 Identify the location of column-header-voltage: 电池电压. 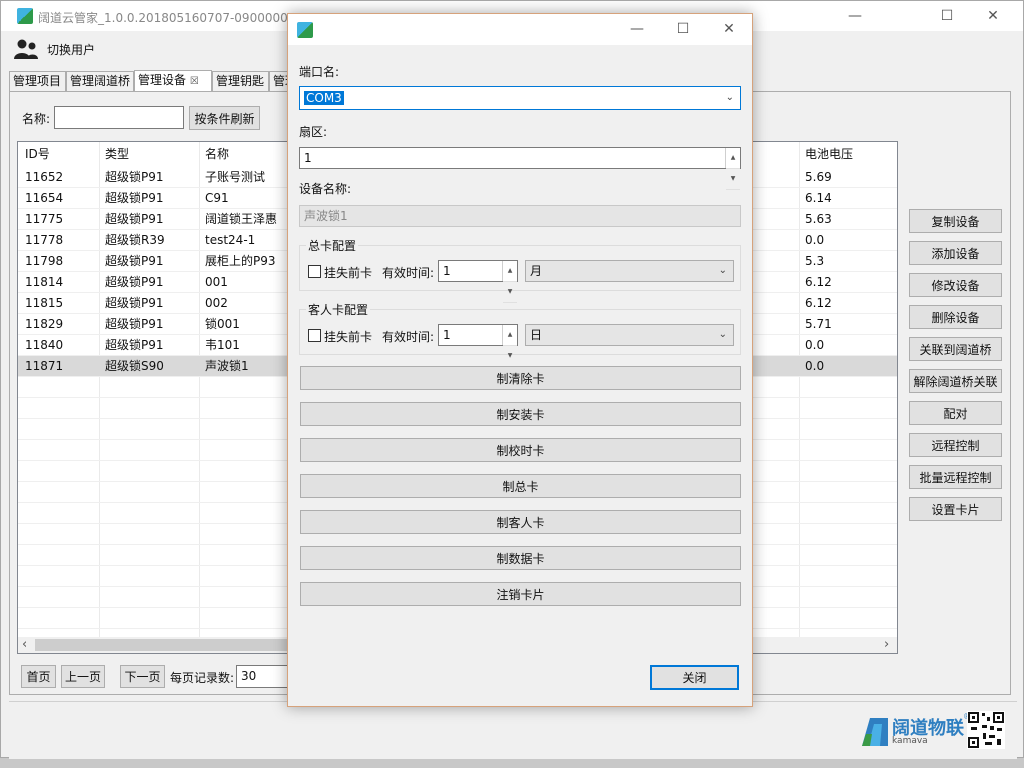
(829, 154).